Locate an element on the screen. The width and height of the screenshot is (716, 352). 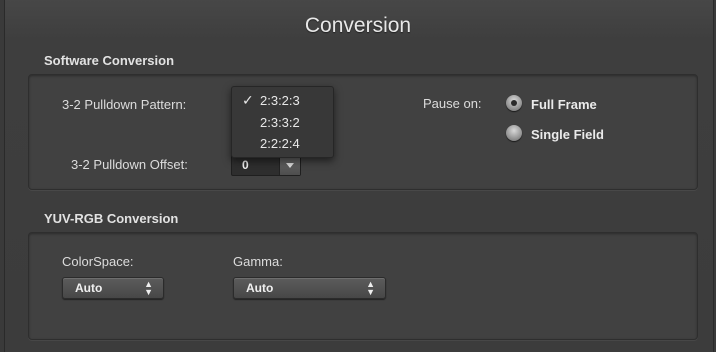
gamma-select: Auto ▲ ▼ is located at coordinates (309, 288).